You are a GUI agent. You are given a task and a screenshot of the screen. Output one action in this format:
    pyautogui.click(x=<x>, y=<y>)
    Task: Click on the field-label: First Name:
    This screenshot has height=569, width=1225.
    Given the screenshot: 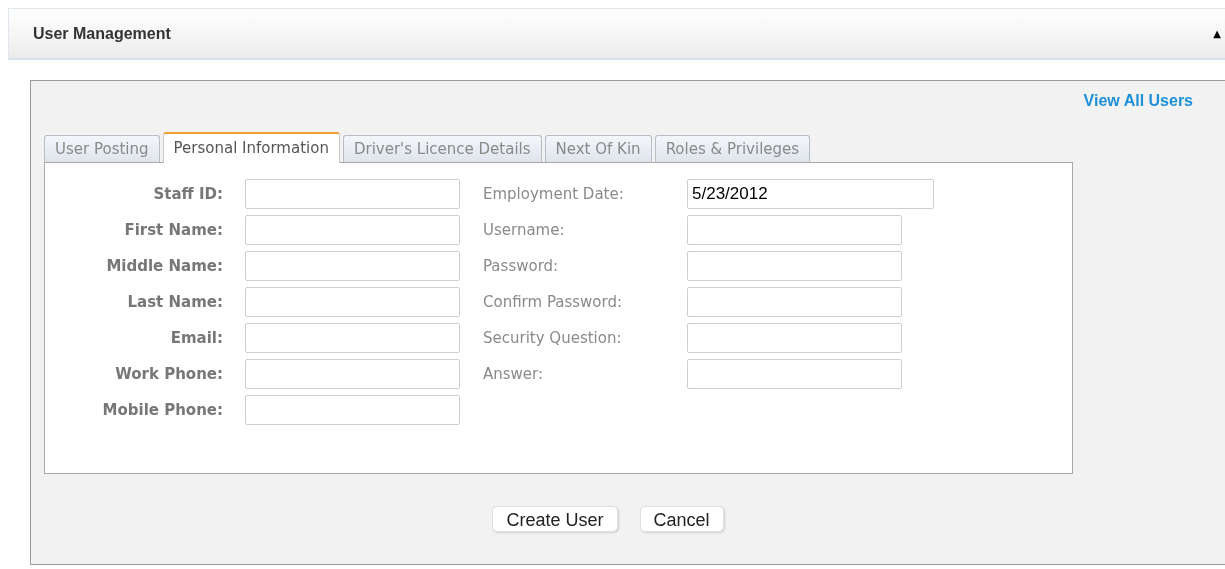 What is the action you would take?
    pyautogui.click(x=173, y=230)
    